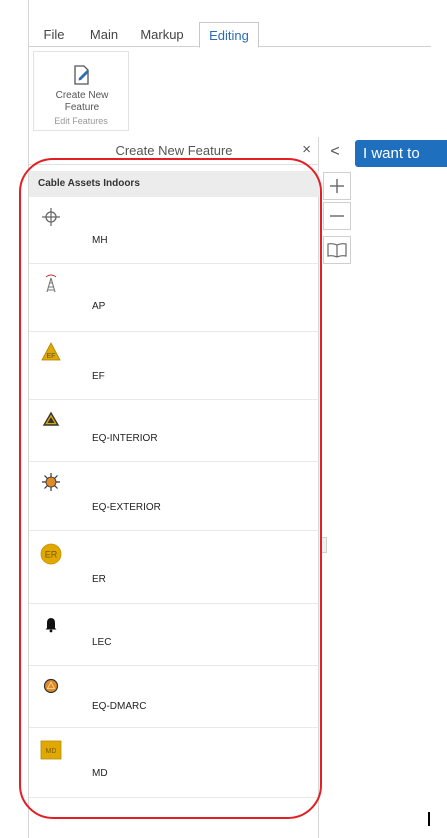 Image resolution: width=447 pixels, height=838 pixels. What do you see at coordinates (174, 763) in the screenshot?
I see `list-item: MD MD` at bounding box center [174, 763].